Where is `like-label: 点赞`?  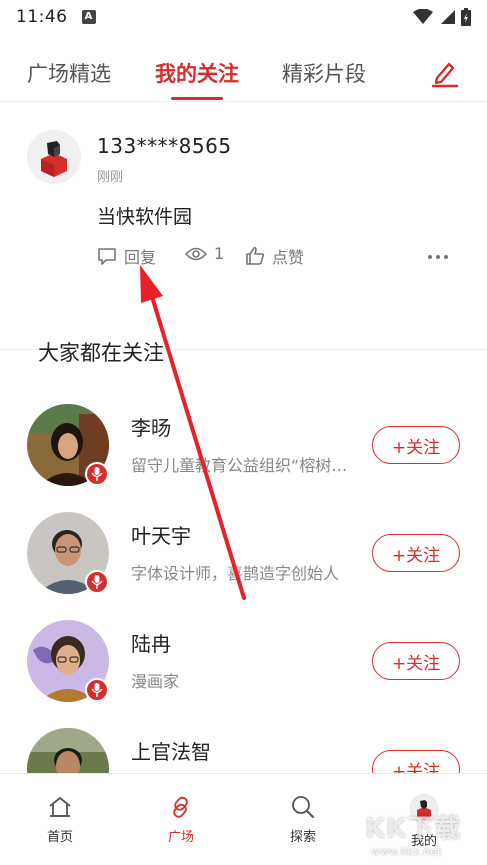 like-label: 点赞 is located at coordinates (288, 257).